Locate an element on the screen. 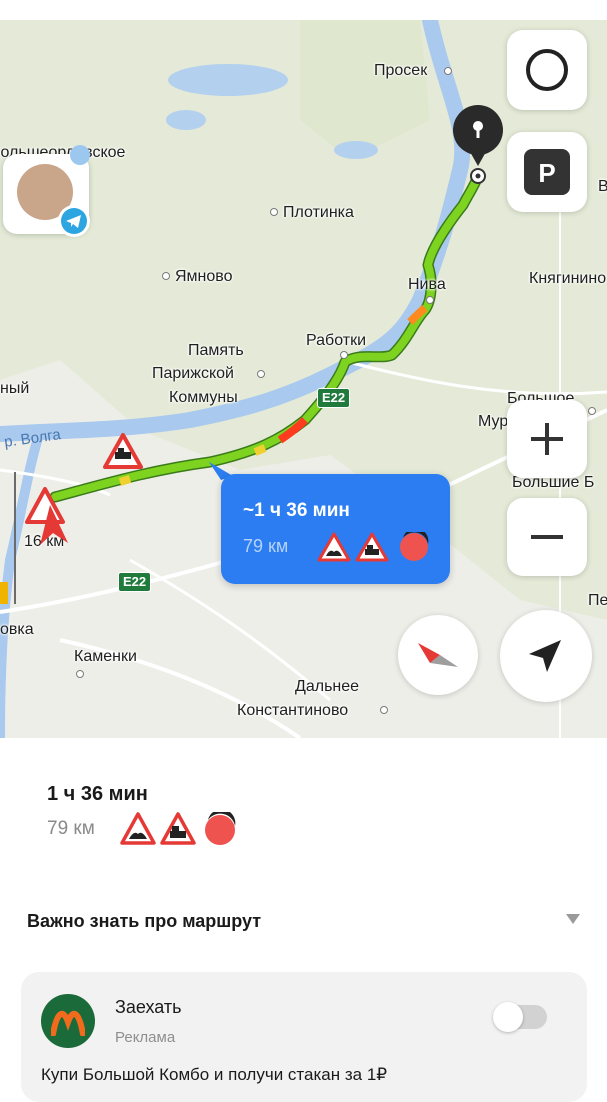 The width and height of the screenshot is (607, 1102). destination-pin-icon is located at coordinates (478, 136).